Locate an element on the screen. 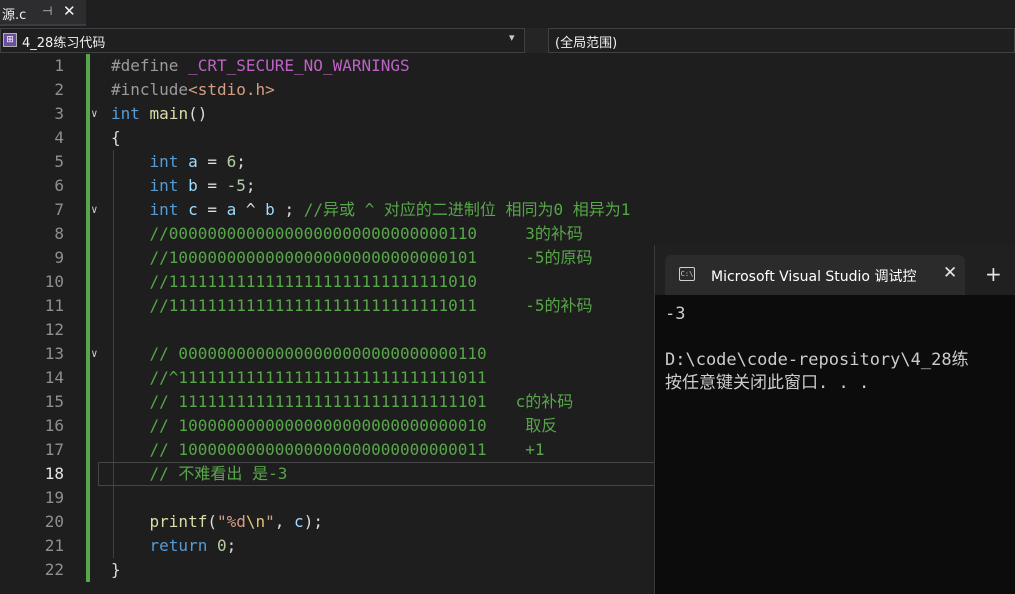 The image size is (1015, 594). console-tab: C:\ Microsoft Visual Studio 调试控 ✕ is located at coordinates (815, 275).